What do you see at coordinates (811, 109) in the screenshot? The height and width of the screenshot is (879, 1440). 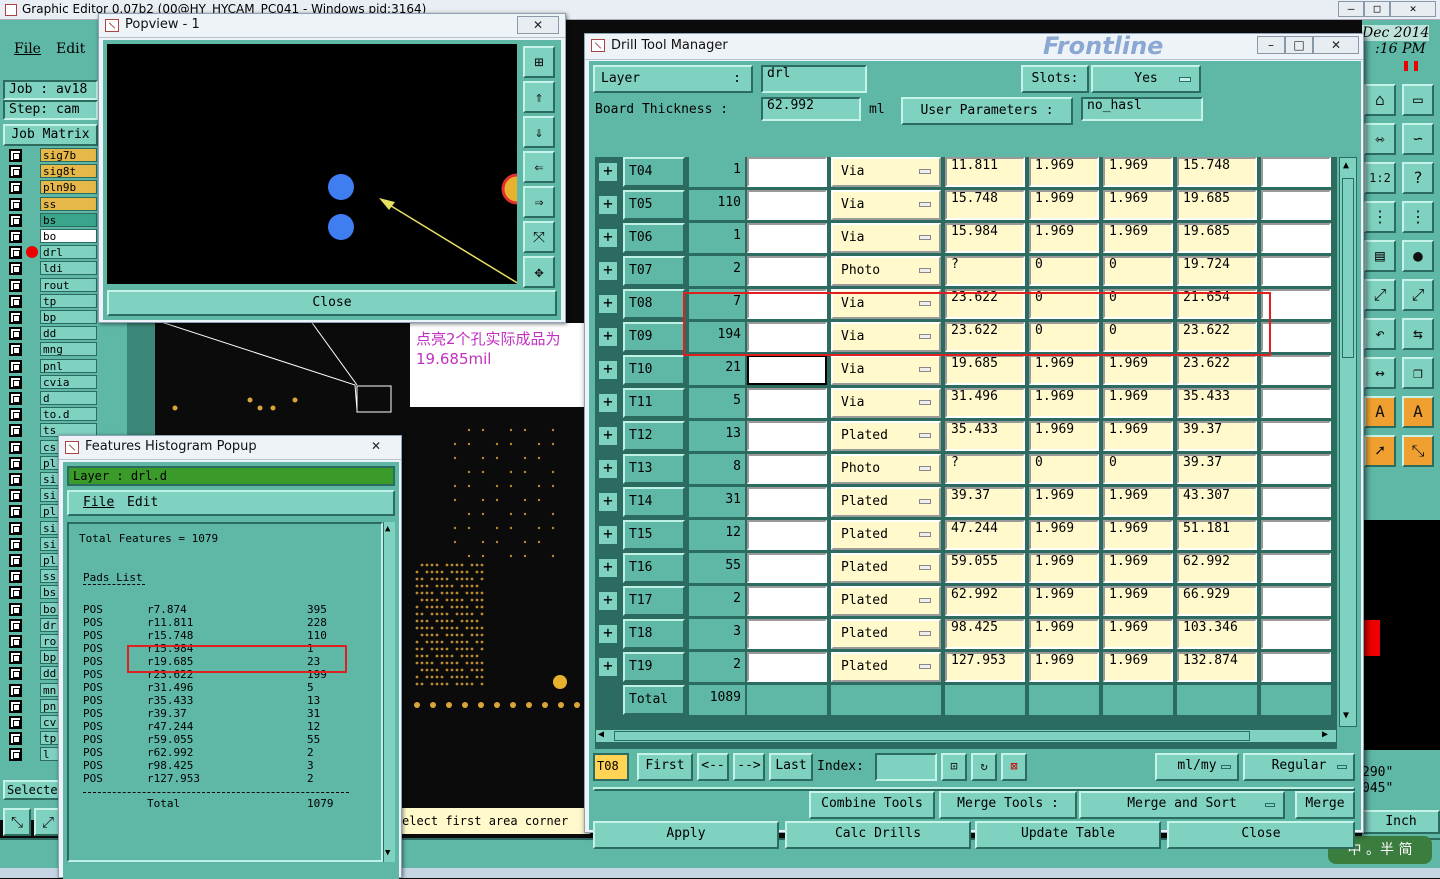 I see `dtm-board-thickness-input: 62.992` at bounding box center [811, 109].